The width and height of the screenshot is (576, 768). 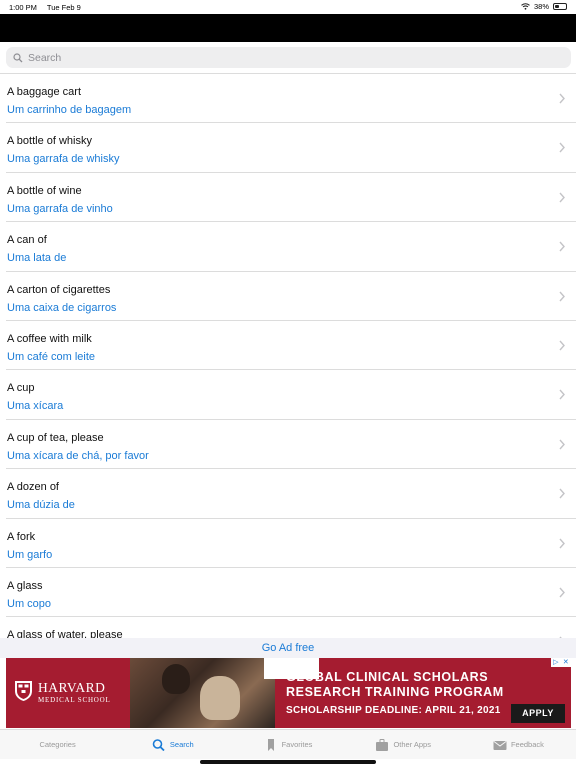 What do you see at coordinates (500, 745) in the screenshot?
I see `mail-icon` at bounding box center [500, 745].